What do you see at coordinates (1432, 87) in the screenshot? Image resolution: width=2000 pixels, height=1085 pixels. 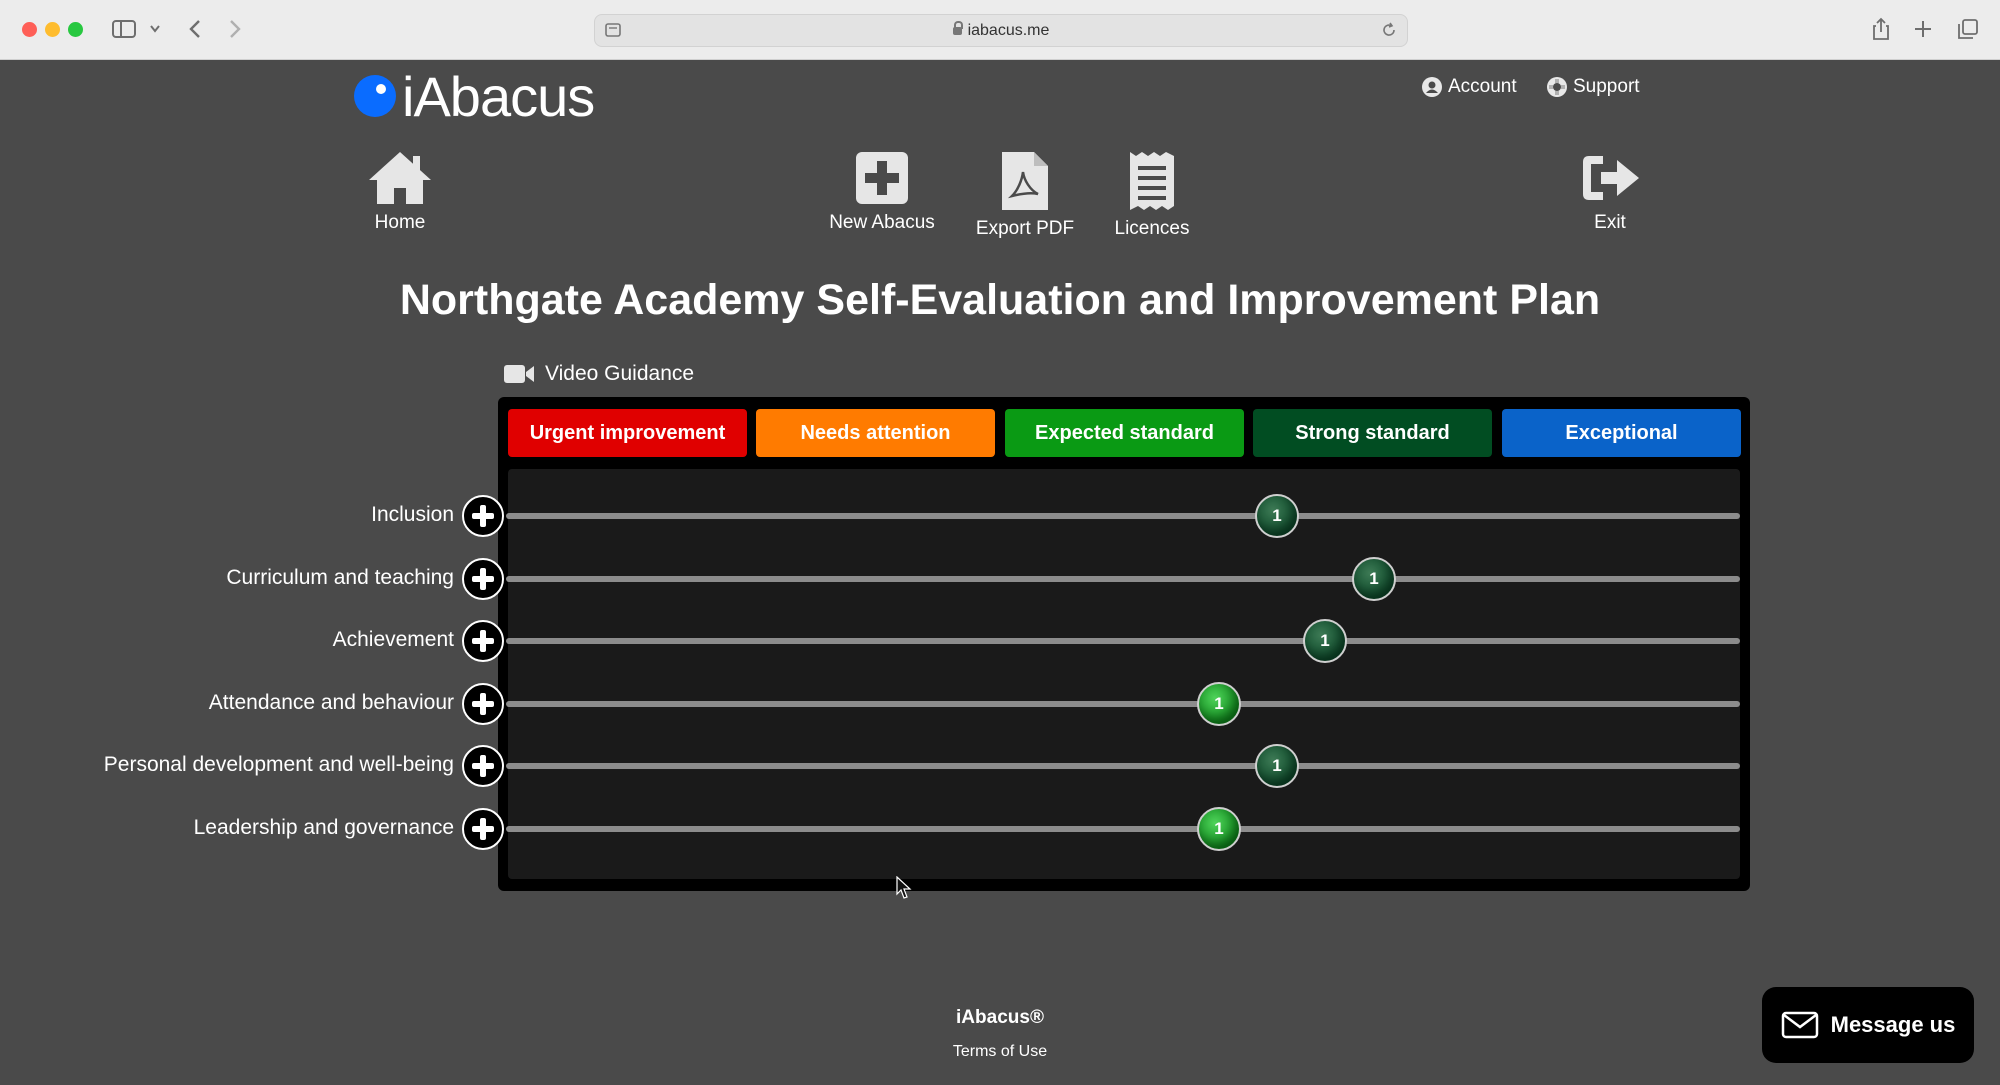 I see `user-circle-icon` at bounding box center [1432, 87].